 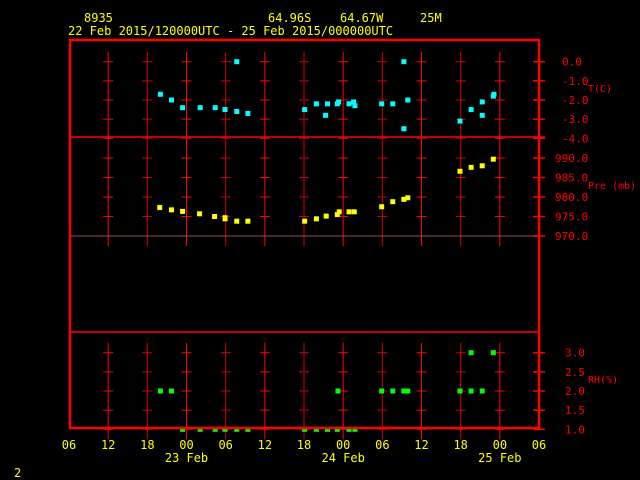 What do you see at coordinates (575, 81) in the screenshot?
I see `y-tick-label: -1.0` at bounding box center [575, 81].